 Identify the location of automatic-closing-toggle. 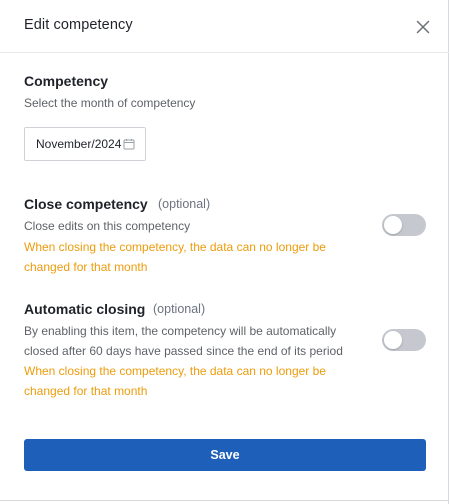
(404, 340).